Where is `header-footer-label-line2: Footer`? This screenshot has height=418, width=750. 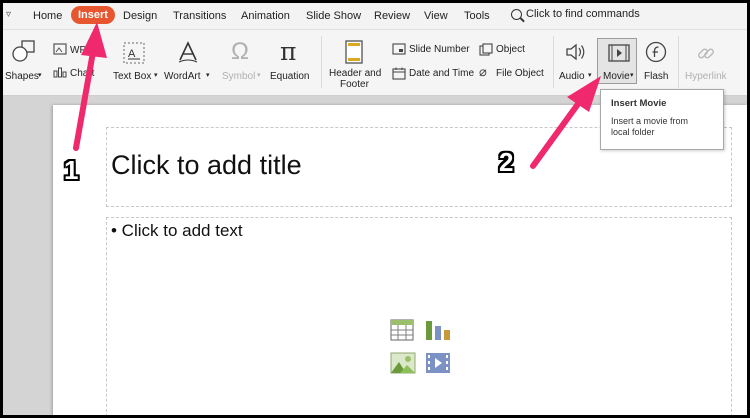
header-footer-label-line2: Footer is located at coordinates (354, 84).